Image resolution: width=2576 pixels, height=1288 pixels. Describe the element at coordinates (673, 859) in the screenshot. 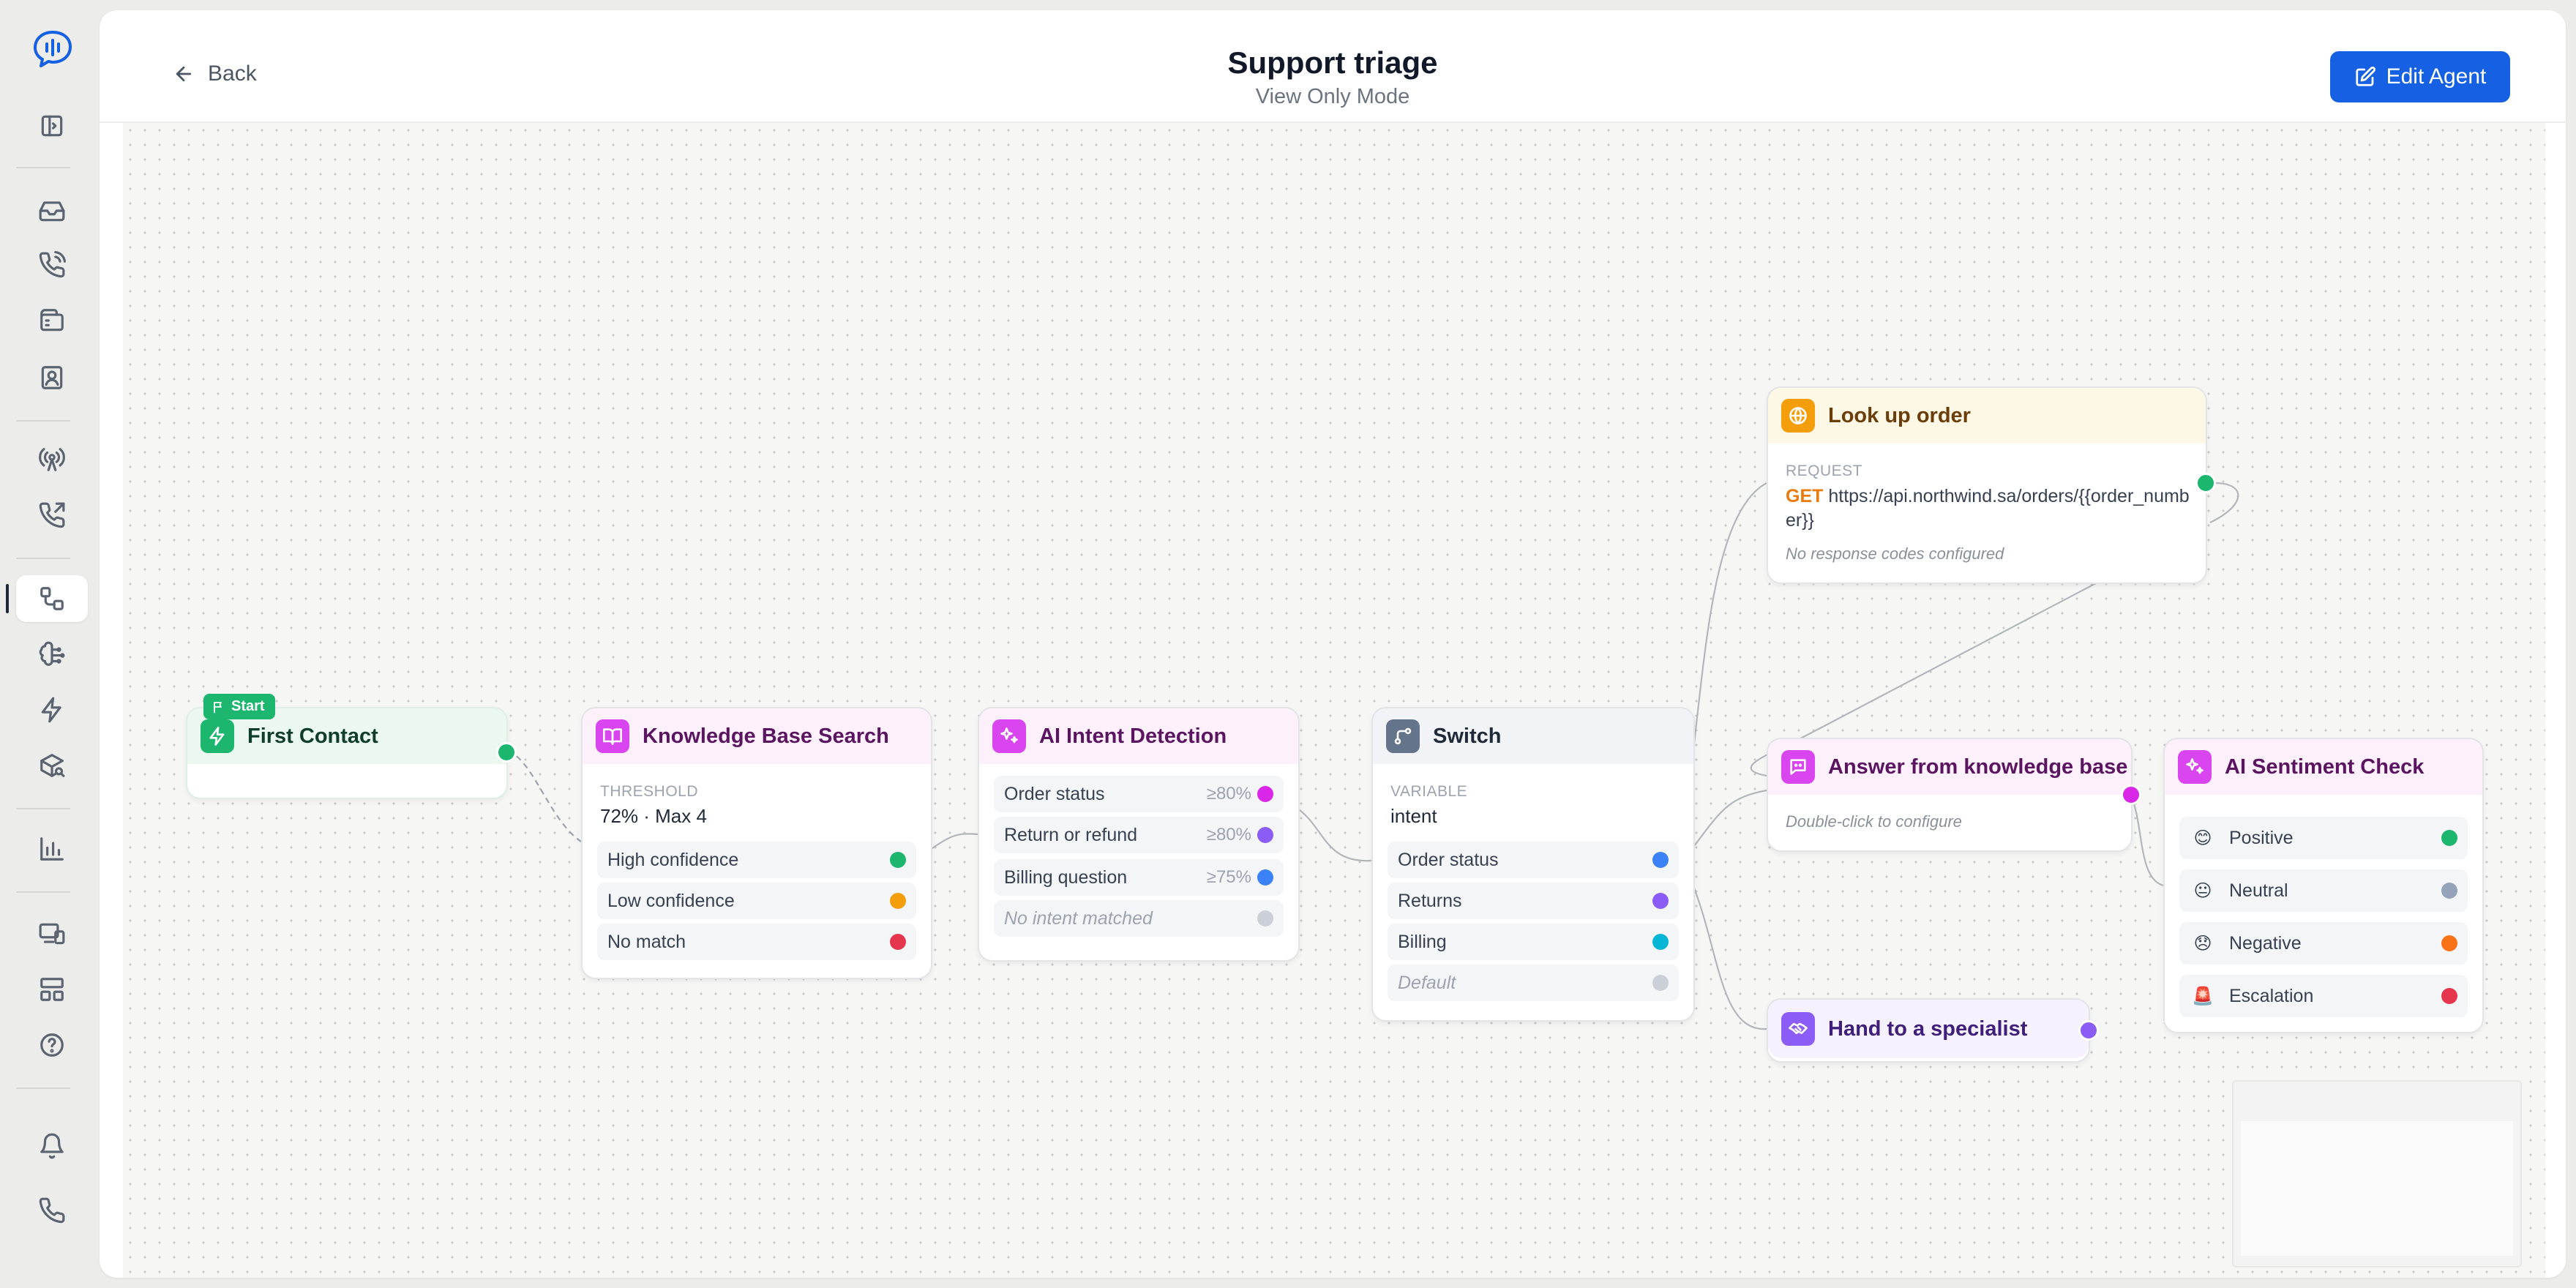

I see `output-label: High confidence` at that location.